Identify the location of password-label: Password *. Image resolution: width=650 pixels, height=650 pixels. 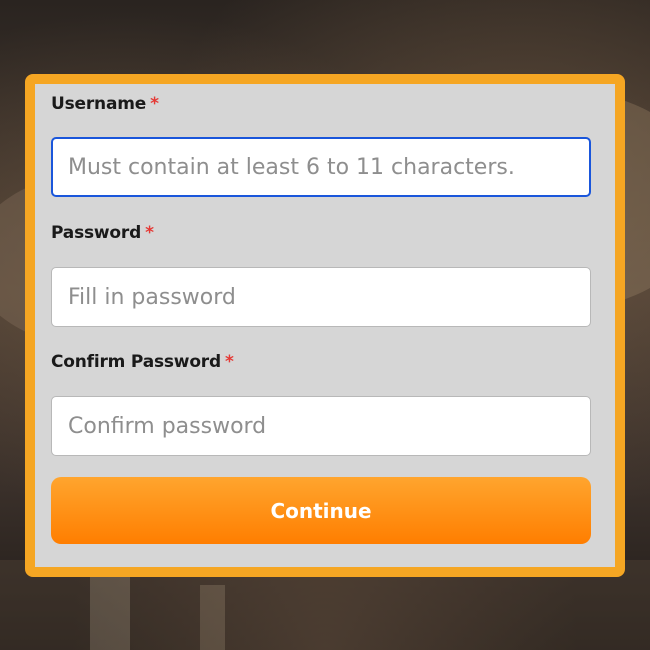
(102, 233).